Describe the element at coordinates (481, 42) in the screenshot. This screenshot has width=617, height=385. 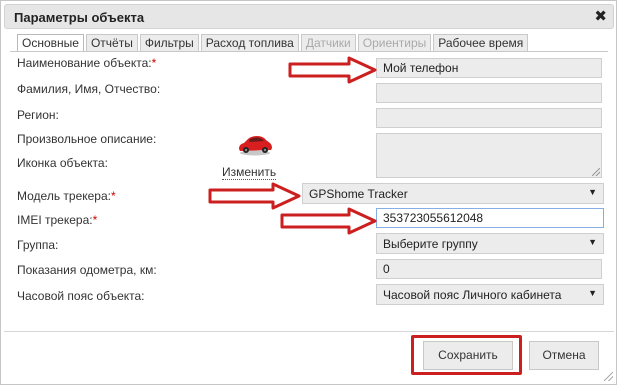
I see `tab-work-time: Рабочее время` at that location.